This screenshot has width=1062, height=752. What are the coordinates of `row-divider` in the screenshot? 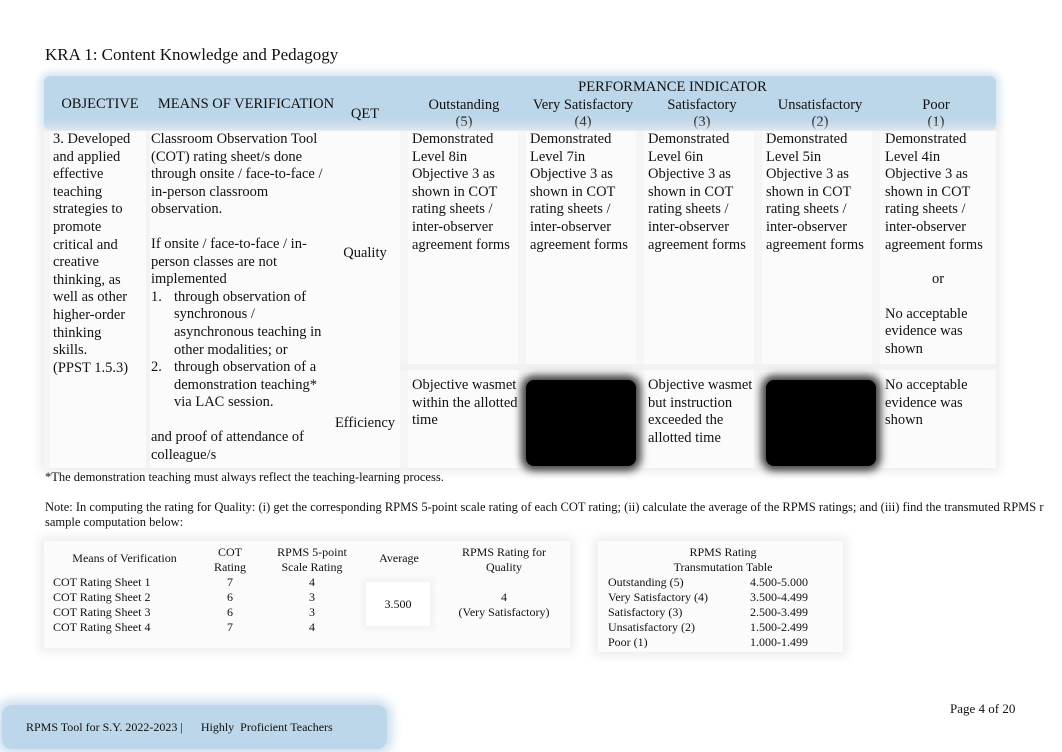 It's located at (698, 367).